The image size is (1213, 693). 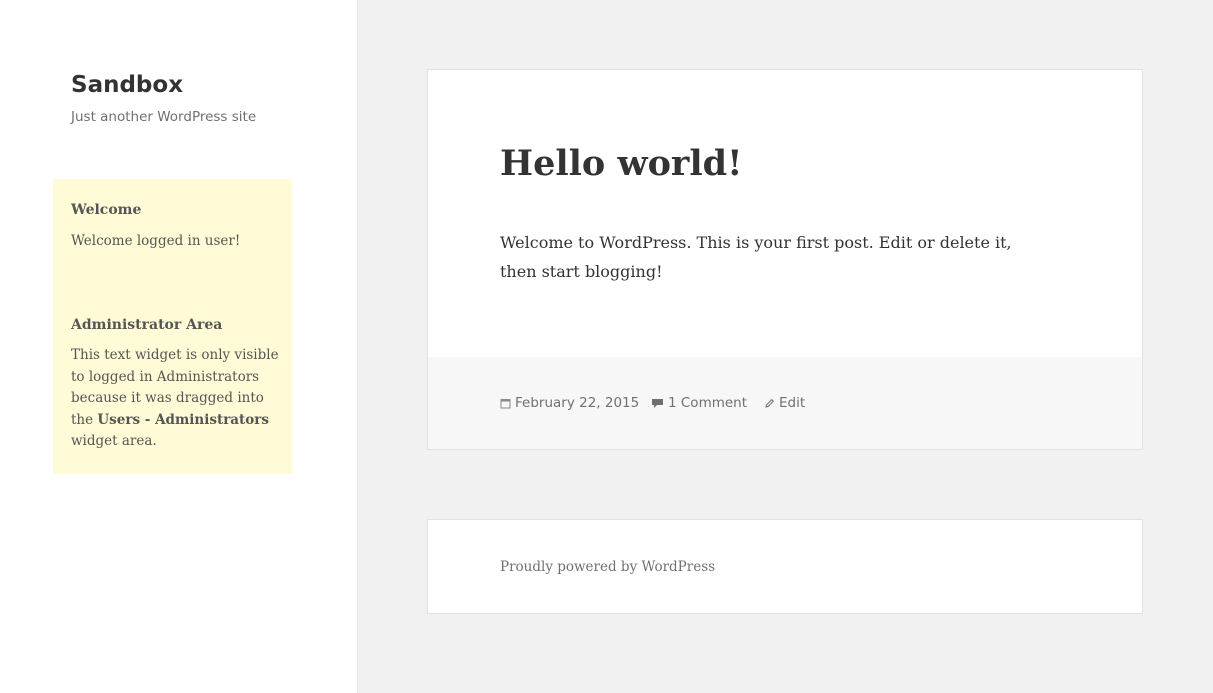 I want to click on post-meta-footer: February 22, 2015 1 Comment Edit, so click(x=785, y=403).